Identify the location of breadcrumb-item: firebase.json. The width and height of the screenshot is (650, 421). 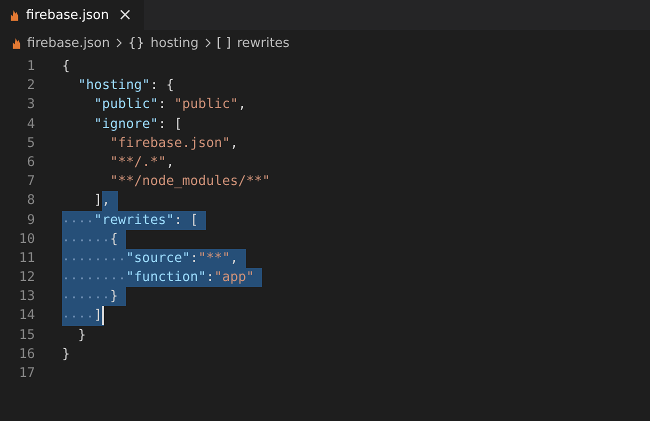
(68, 43).